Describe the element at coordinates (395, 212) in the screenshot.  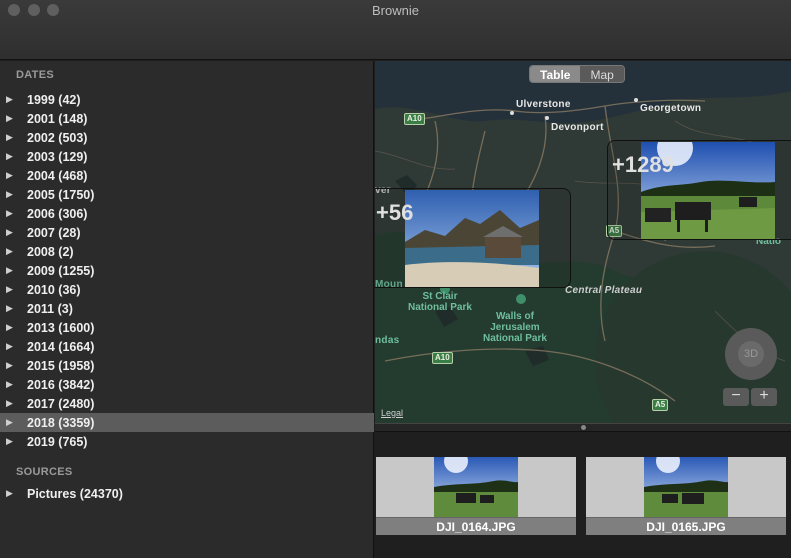
I see `cluster-count: +56` at that location.